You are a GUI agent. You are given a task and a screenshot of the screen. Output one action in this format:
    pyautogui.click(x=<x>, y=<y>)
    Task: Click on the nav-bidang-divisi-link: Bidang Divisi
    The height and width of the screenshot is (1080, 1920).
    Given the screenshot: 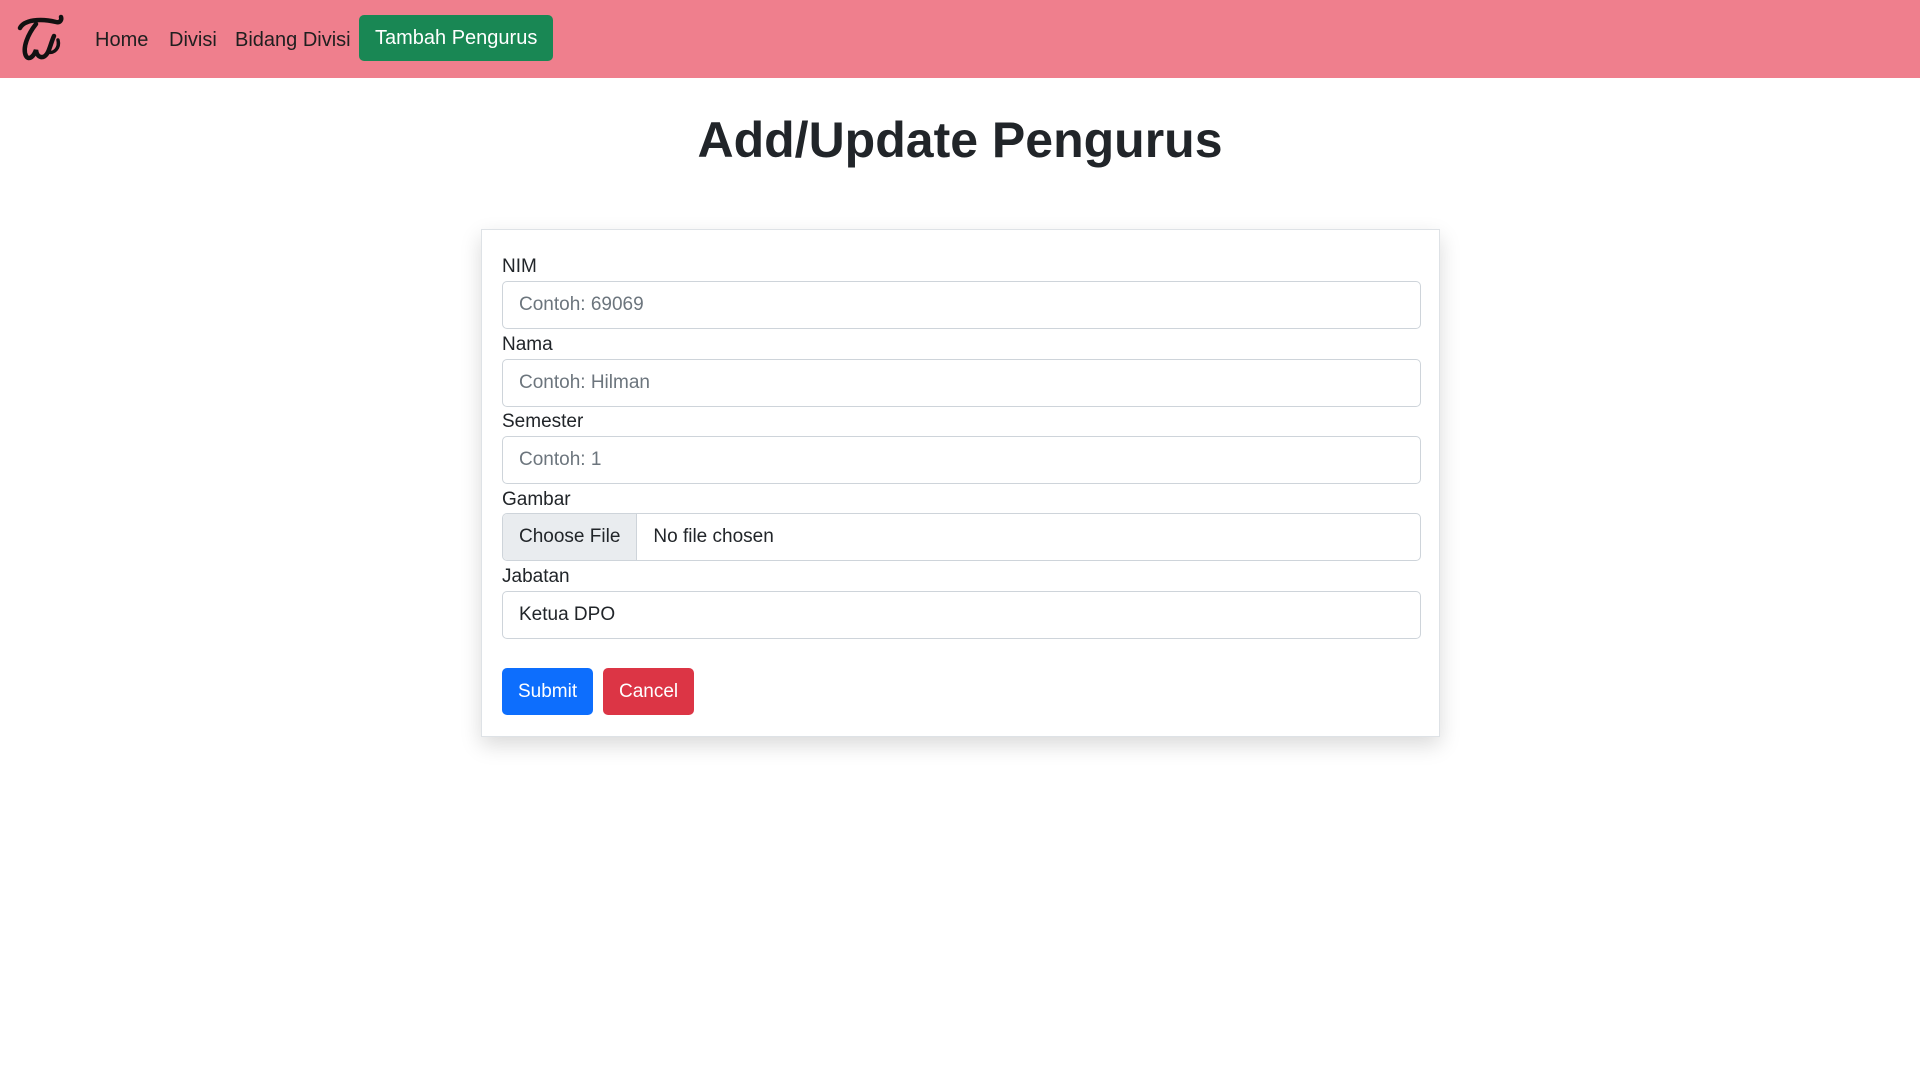 What is the action you would take?
    pyautogui.click(x=293, y=40)
    